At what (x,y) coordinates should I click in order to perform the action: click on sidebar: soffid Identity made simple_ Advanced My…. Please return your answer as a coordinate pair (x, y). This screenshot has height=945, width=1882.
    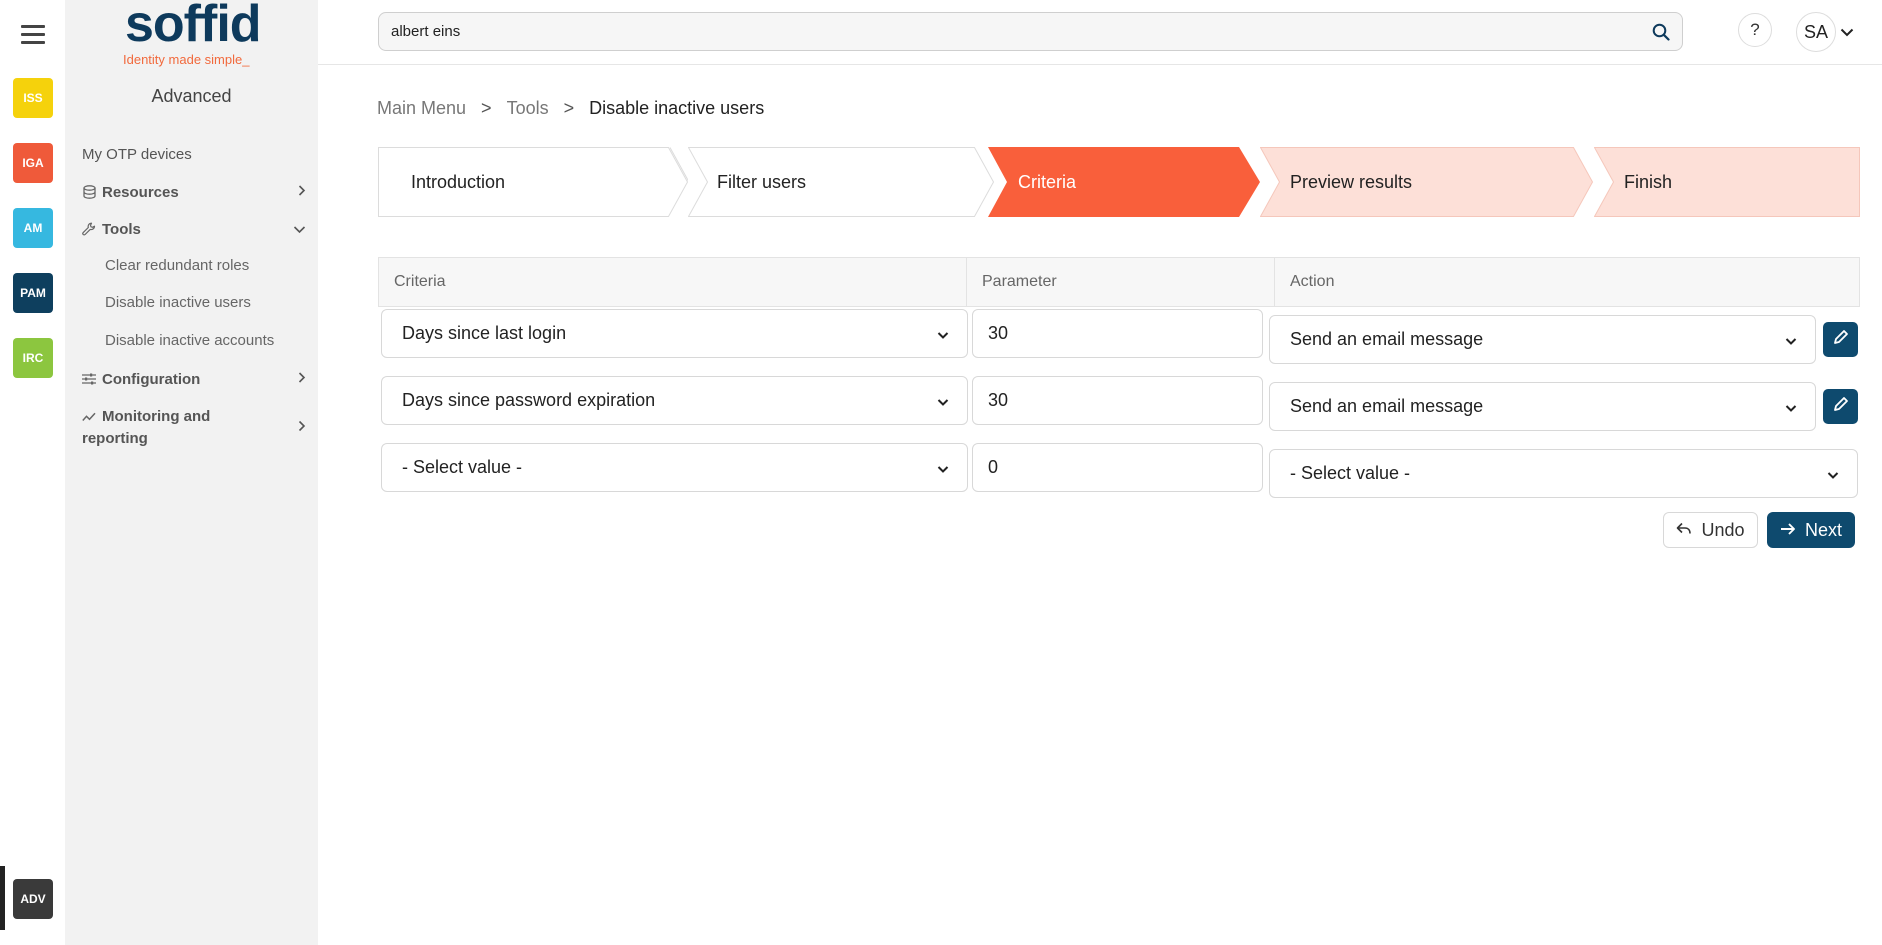
    Looking at the image, I should click on (191, 472).